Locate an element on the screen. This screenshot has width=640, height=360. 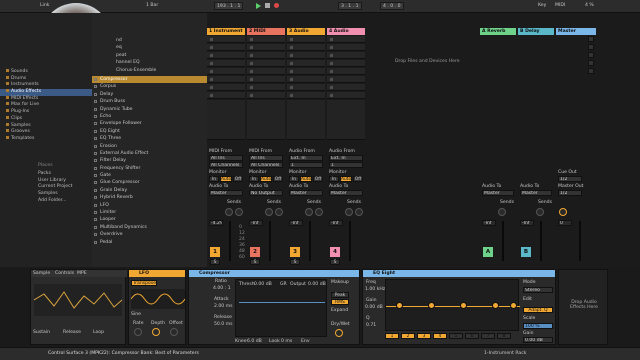
lfo-shape: Sine is located at coordinates (136, 314).